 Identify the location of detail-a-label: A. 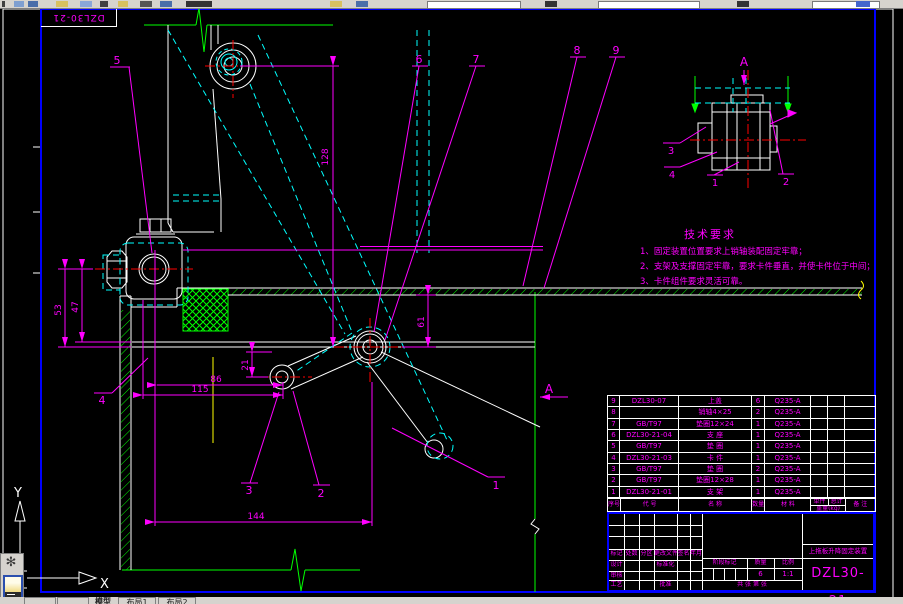
(744, 62).